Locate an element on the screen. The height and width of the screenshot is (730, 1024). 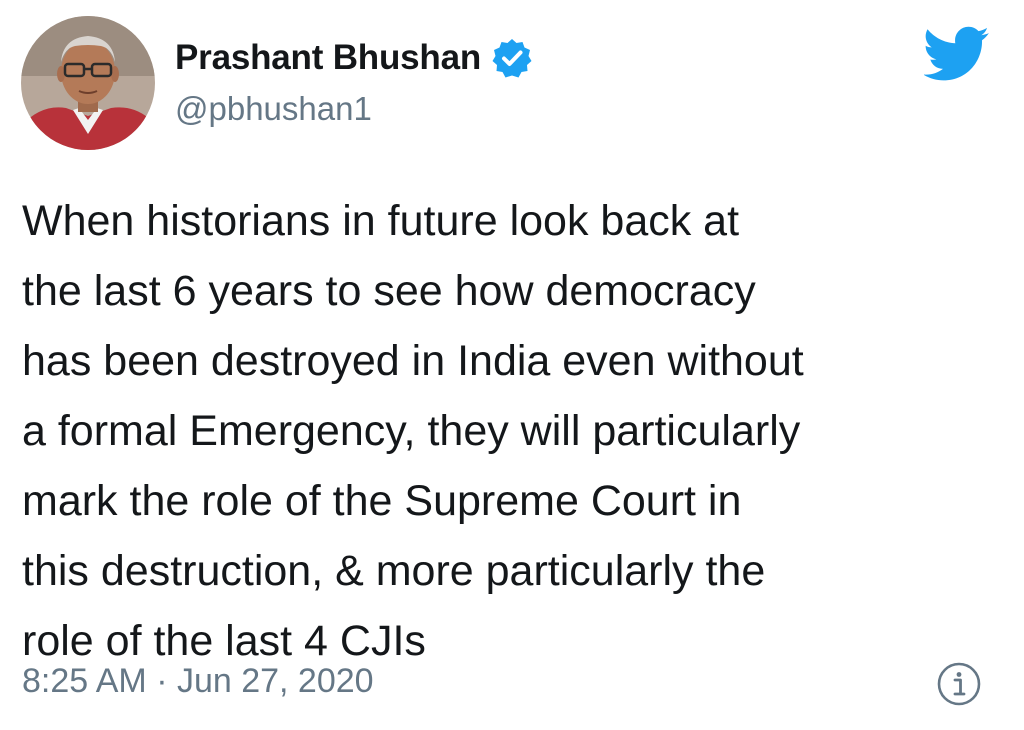
timestamp: 8:25 AM · Jun 27, 2020 is located at coordinates (198, 681).